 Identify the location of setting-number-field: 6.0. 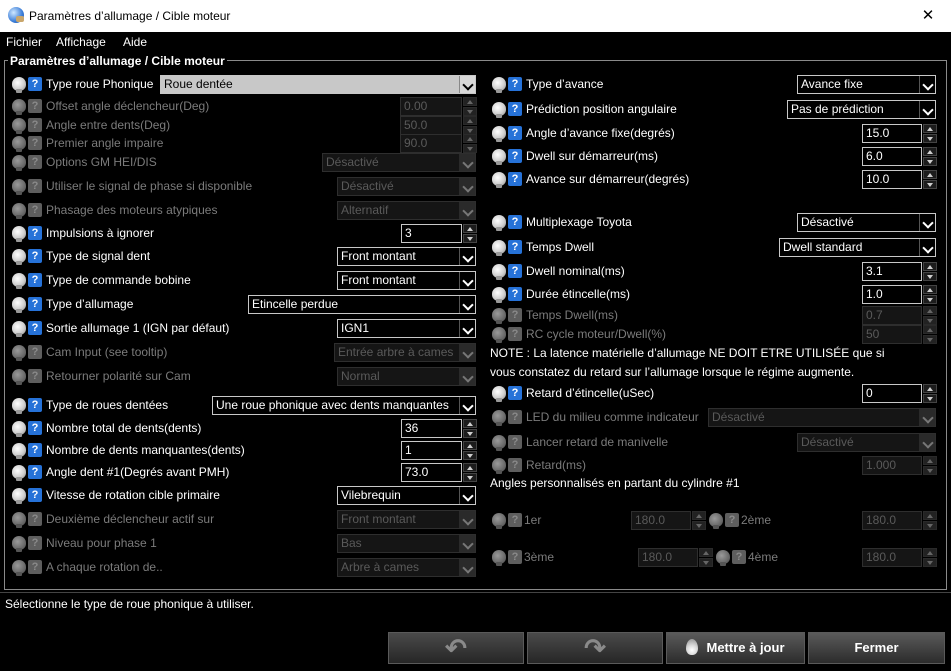
(900, 156).